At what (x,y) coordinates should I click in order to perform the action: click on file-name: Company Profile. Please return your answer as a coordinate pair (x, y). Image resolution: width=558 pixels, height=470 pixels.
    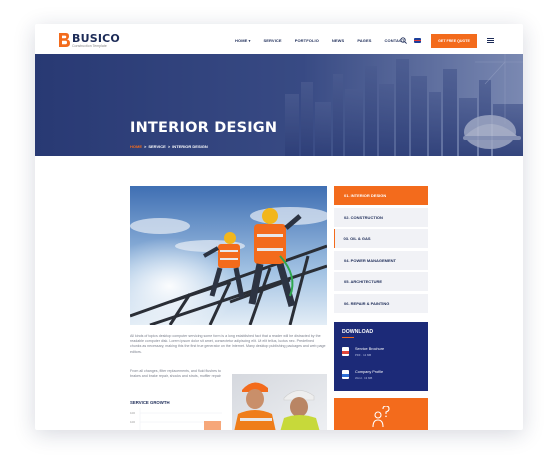
    Looking at the image, I should click on (369, 372).